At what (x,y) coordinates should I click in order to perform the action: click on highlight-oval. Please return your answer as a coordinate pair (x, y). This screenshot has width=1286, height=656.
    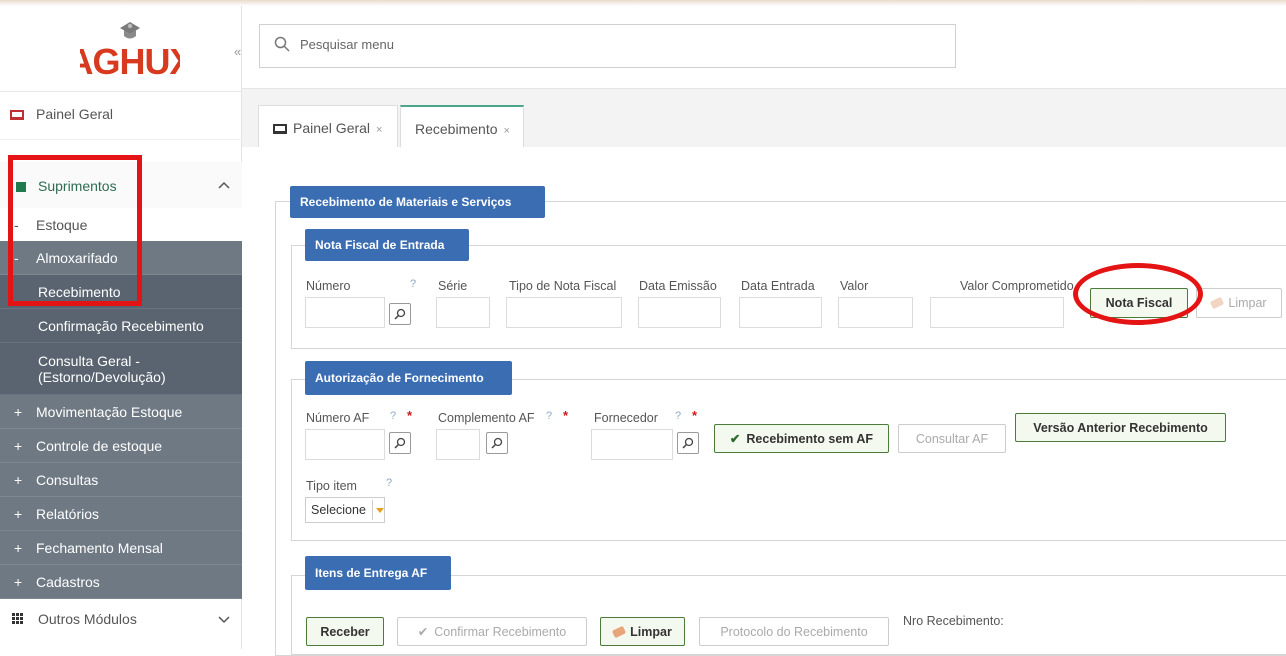
    Looking at the image, I should click on (1138, 294).